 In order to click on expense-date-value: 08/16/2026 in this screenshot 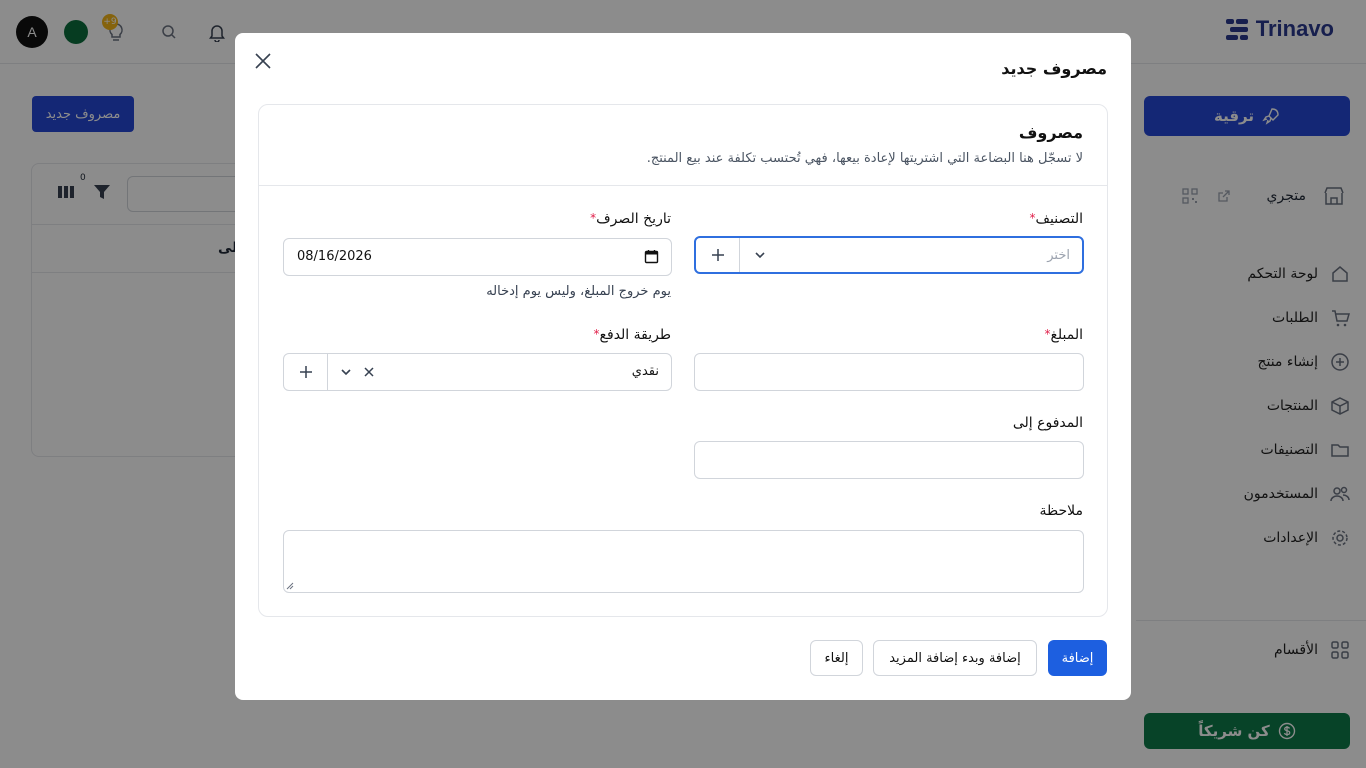, I will do `click(334, 256)`.